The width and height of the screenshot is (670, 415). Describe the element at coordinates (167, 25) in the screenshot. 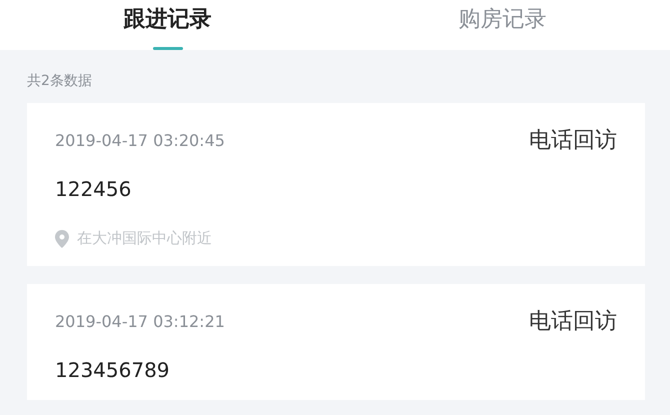

I see `tab: 跟进记录` at that location.